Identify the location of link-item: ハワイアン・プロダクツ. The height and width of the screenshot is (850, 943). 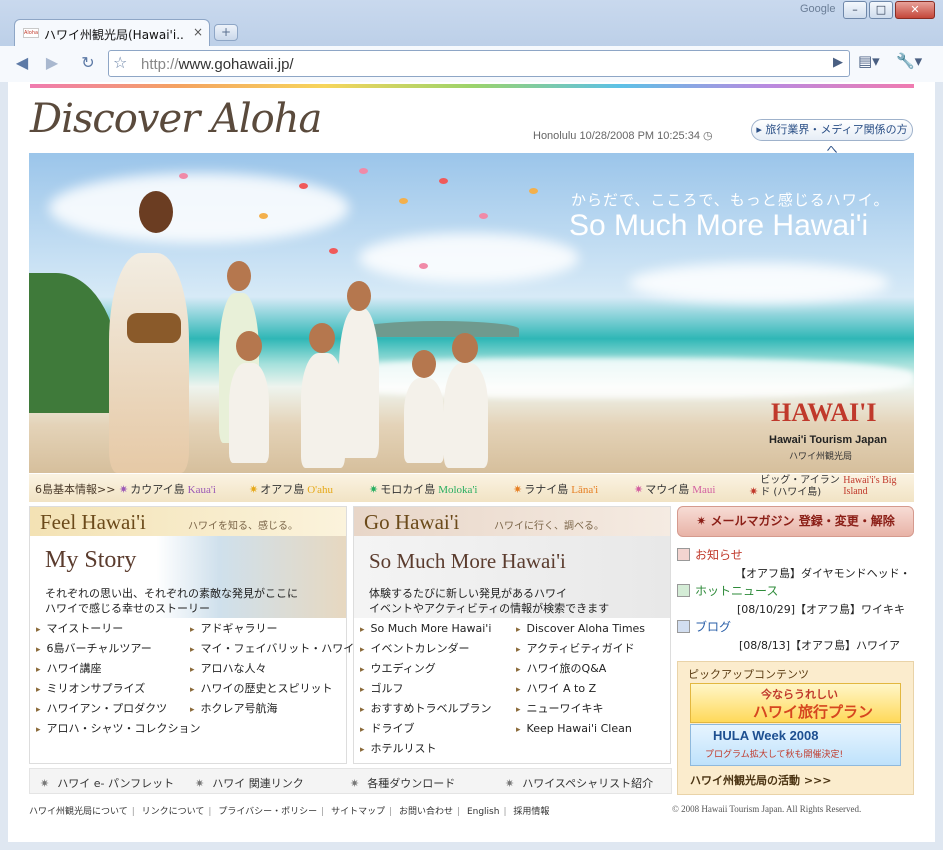
(118, 709).